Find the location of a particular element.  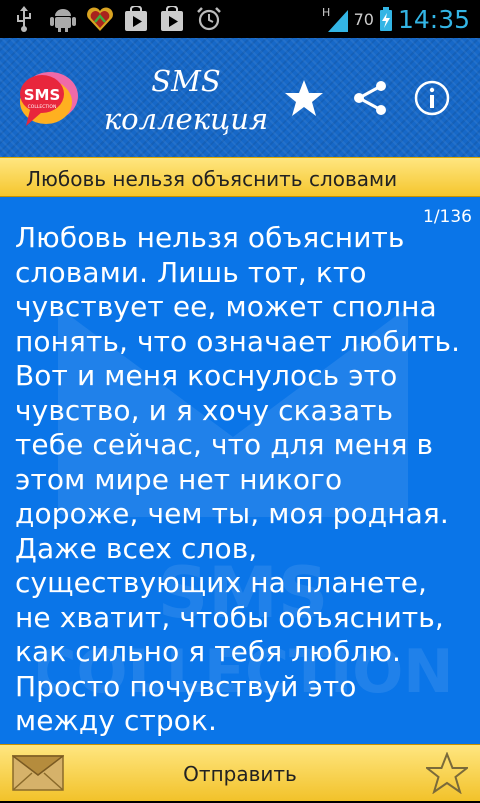

share-icon is located at coordinates (370, 98).